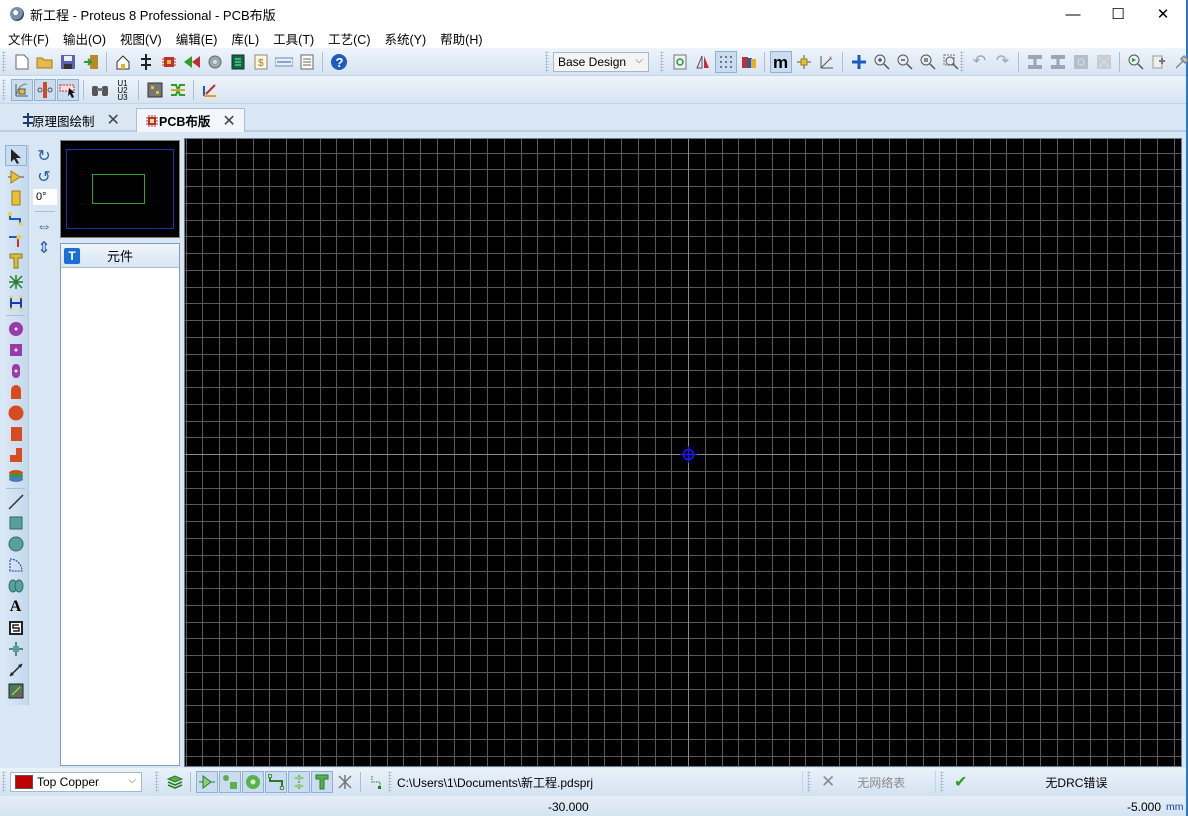 The height and width of the screenshot is (816, 1188). What do you see at coordinates (44, 155) in the screenshot?
I see `rotate-clockwise-icon: ↻` at bounding box center [44, 155].